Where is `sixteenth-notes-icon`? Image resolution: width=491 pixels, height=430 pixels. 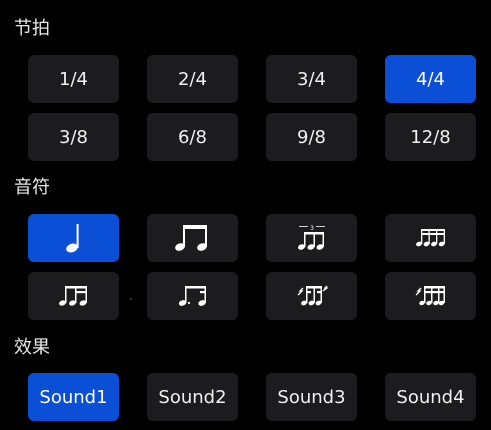
sixteenth-notes-icon is located at coordinates (430, 238).